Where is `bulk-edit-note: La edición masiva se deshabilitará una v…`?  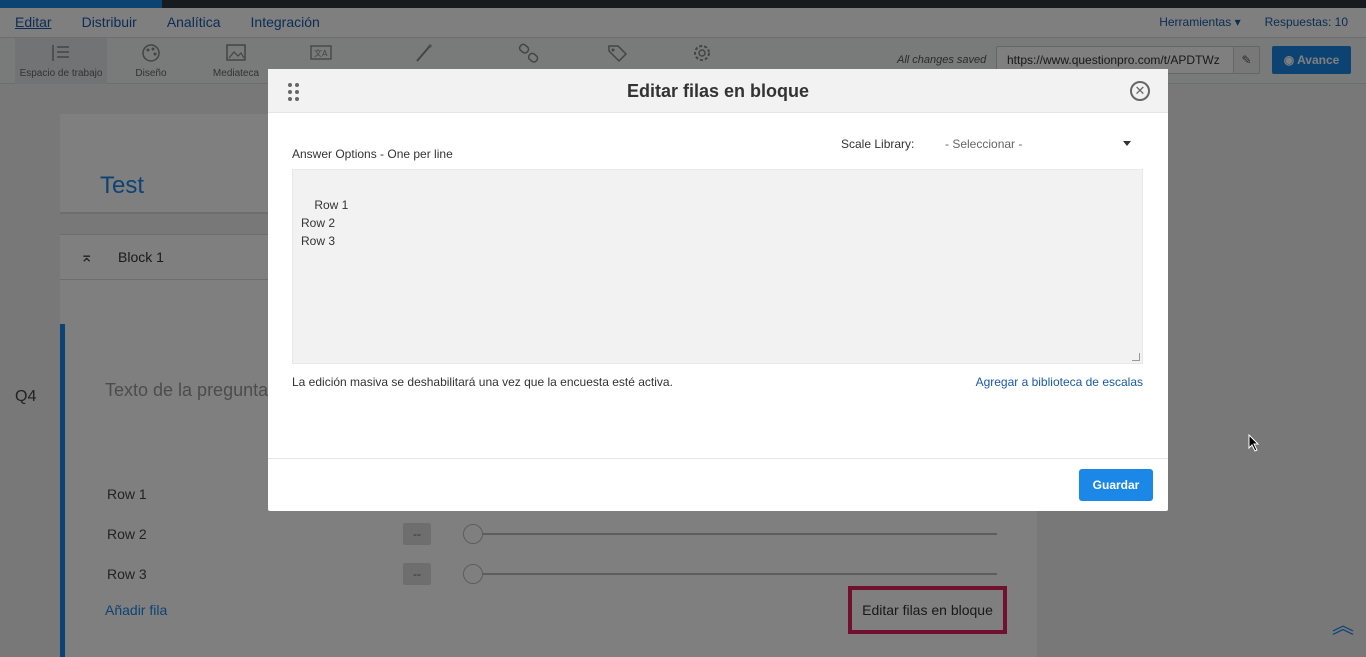
bulk-edit-note: La edición masiva se deshabilitará una v… is located at coordinates (482, 382).